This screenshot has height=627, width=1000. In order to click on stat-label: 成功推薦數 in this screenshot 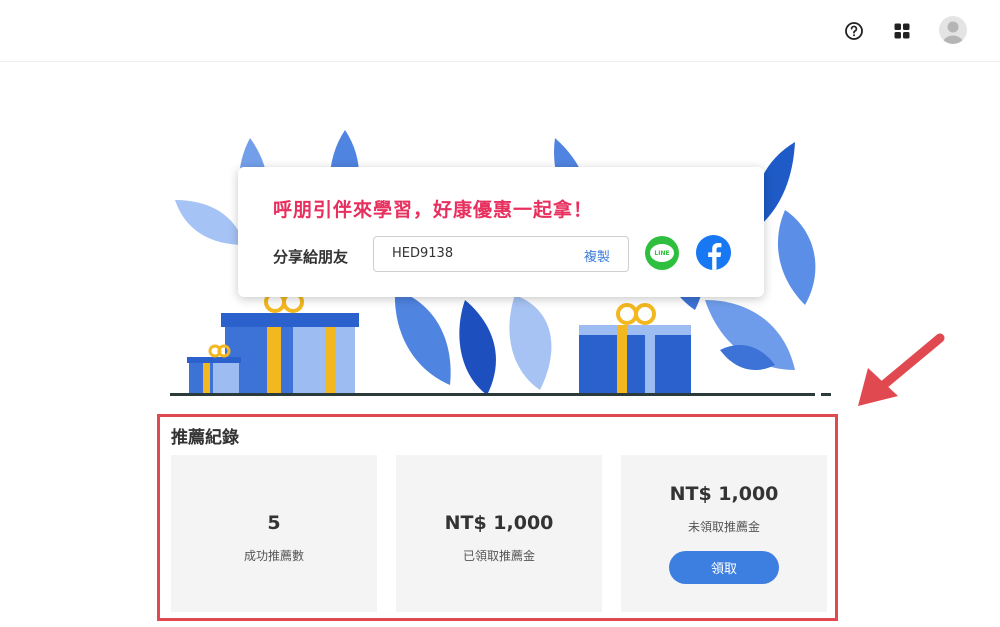, I will do `click(273, 556)`.